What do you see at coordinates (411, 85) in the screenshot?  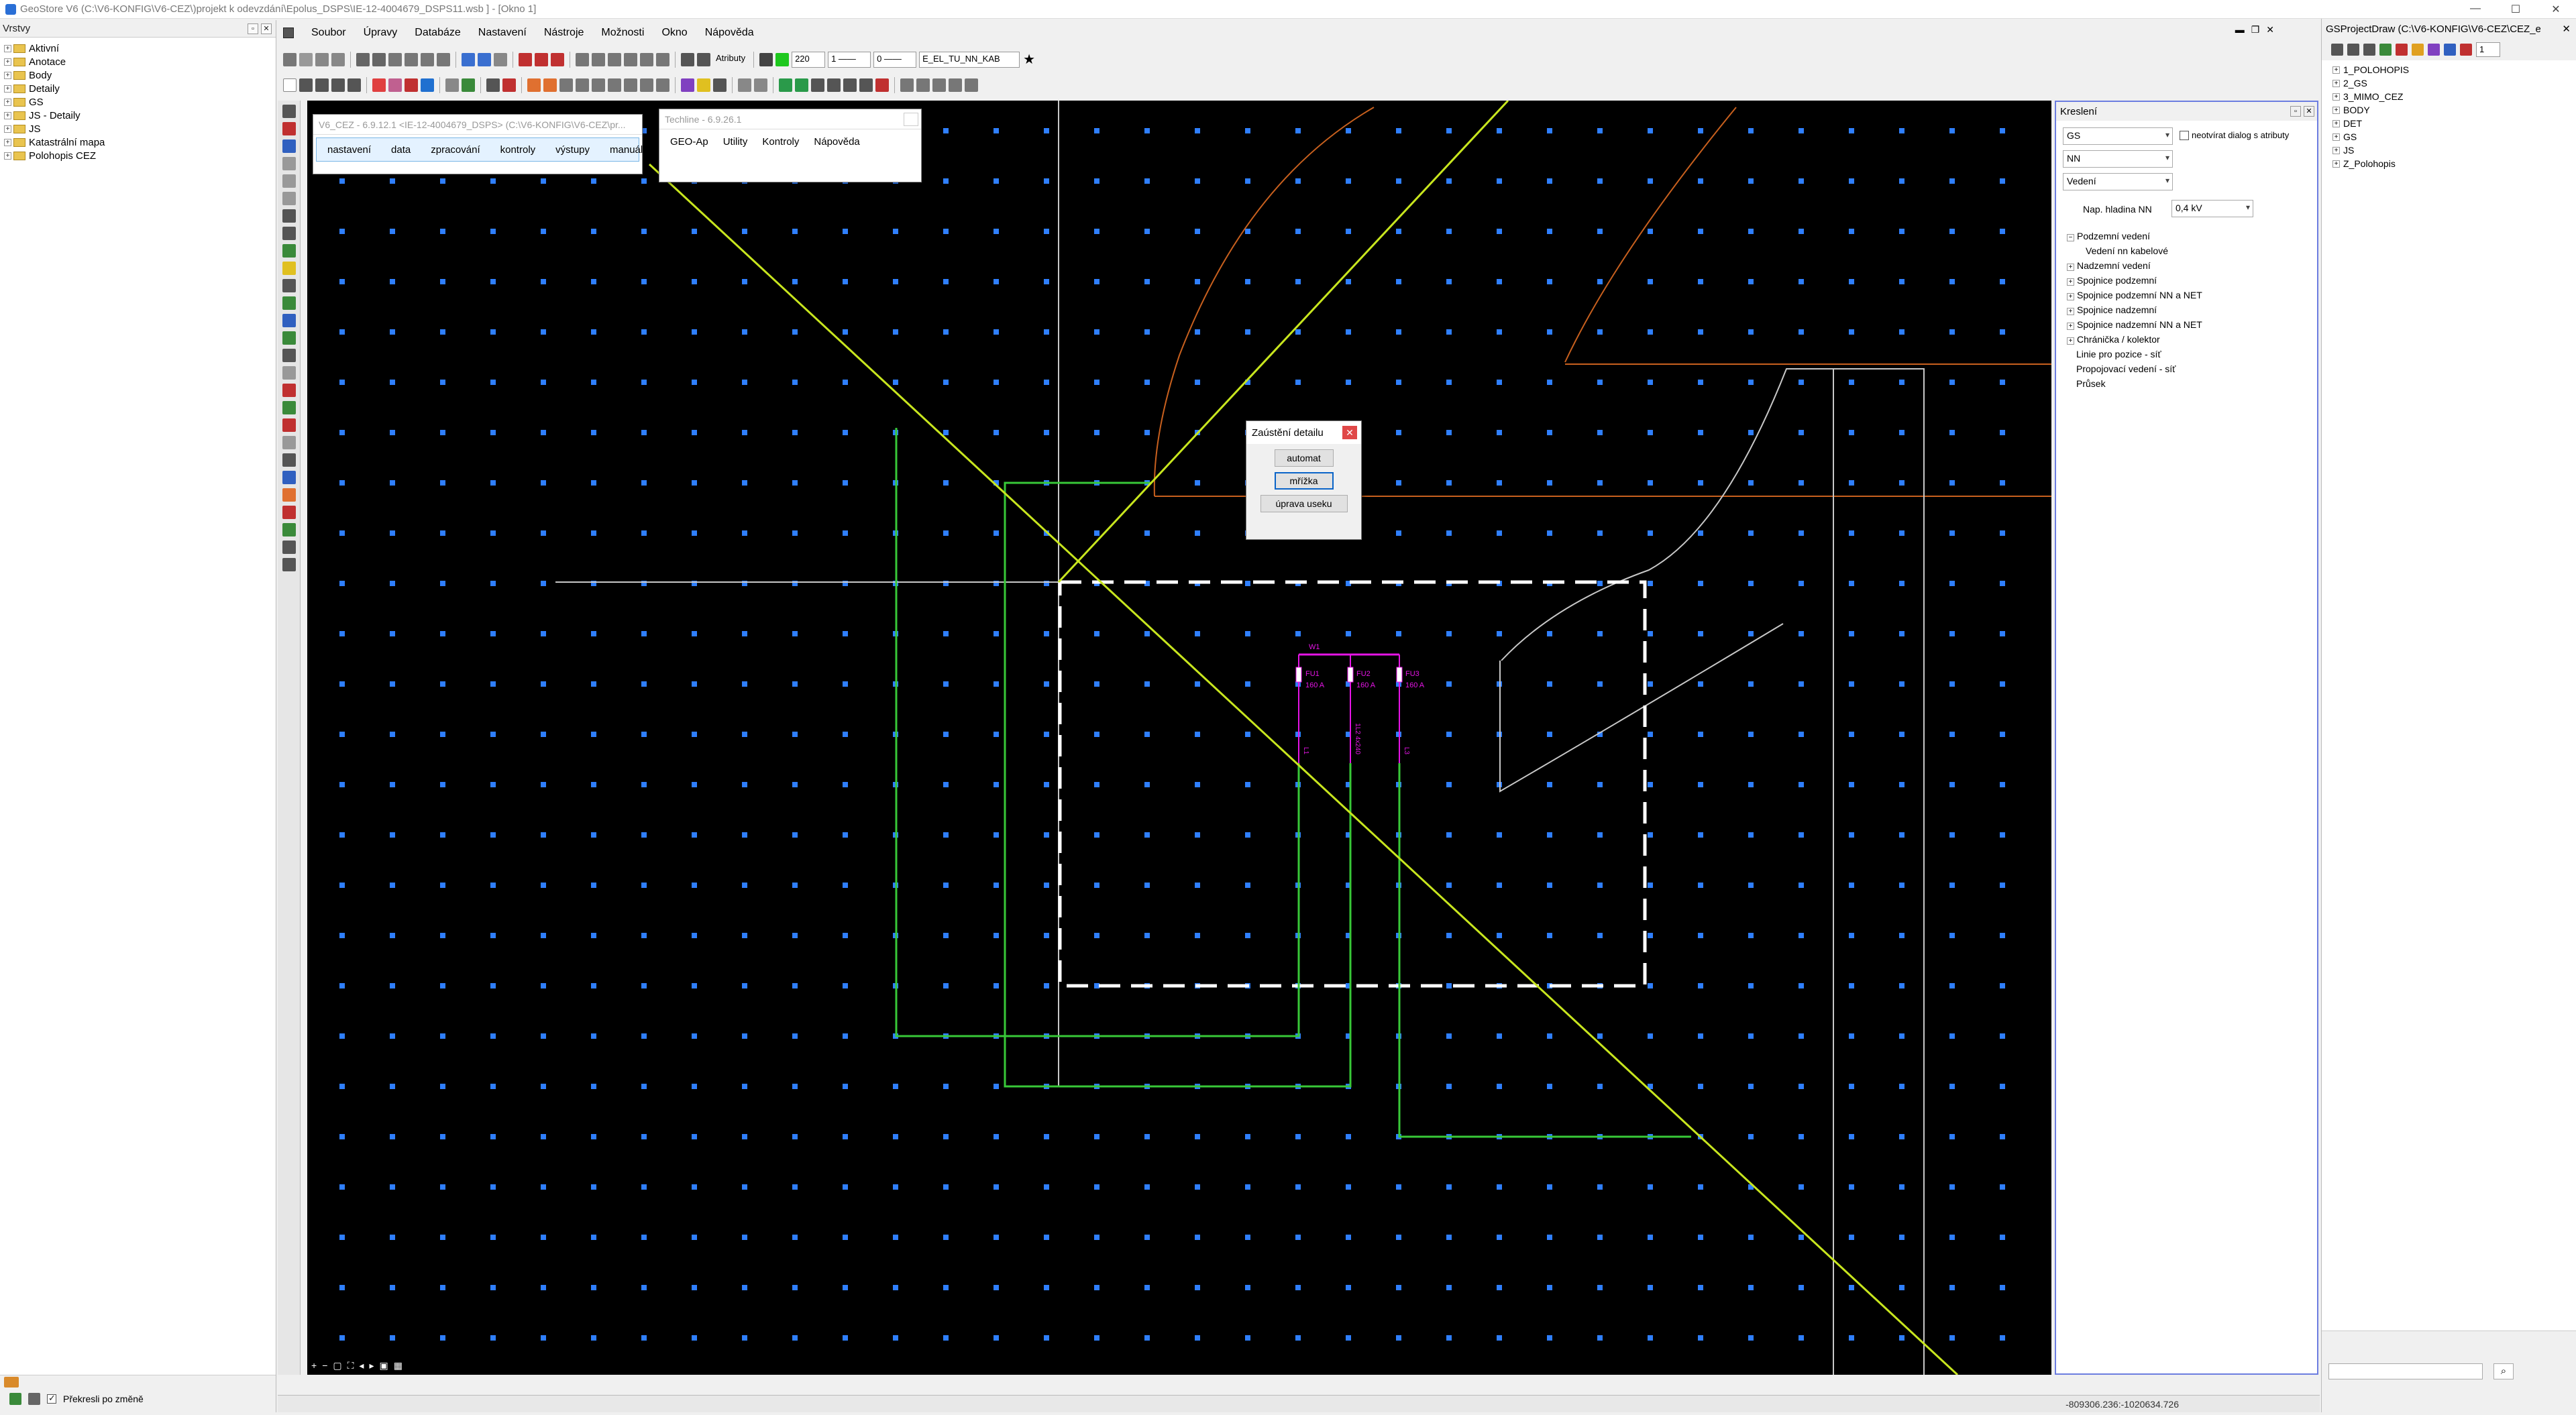 I see `tools-icon` at bounding box center [411, 85].